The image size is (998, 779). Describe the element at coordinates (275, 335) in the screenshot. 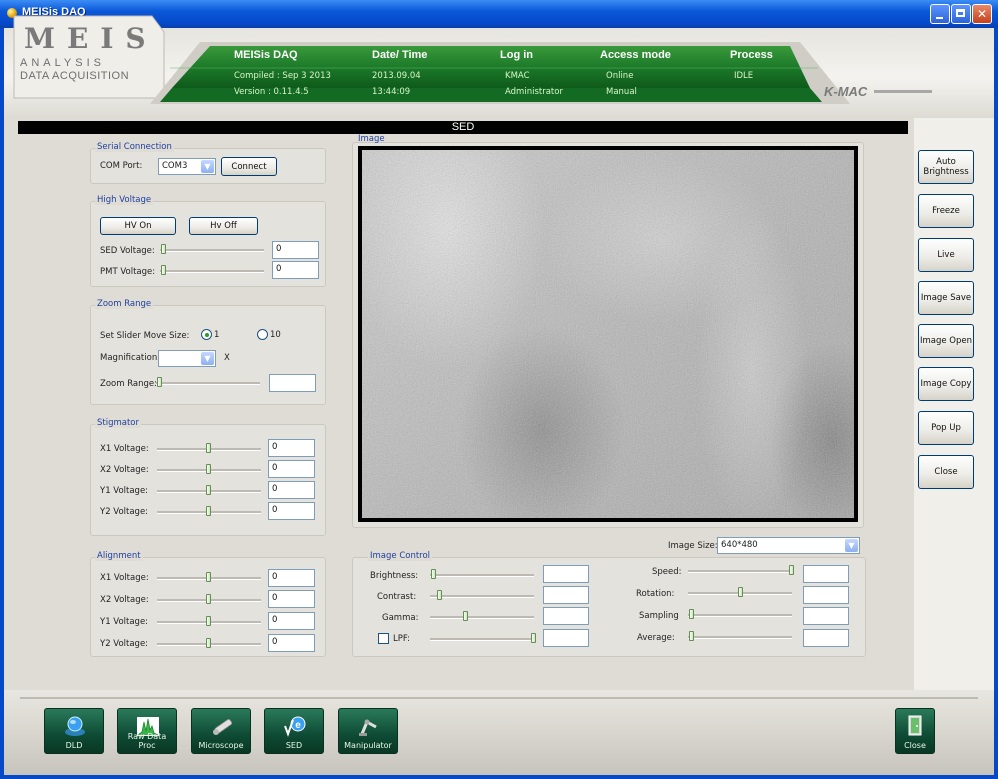

I see `move-size-10-label: 10` at that location.